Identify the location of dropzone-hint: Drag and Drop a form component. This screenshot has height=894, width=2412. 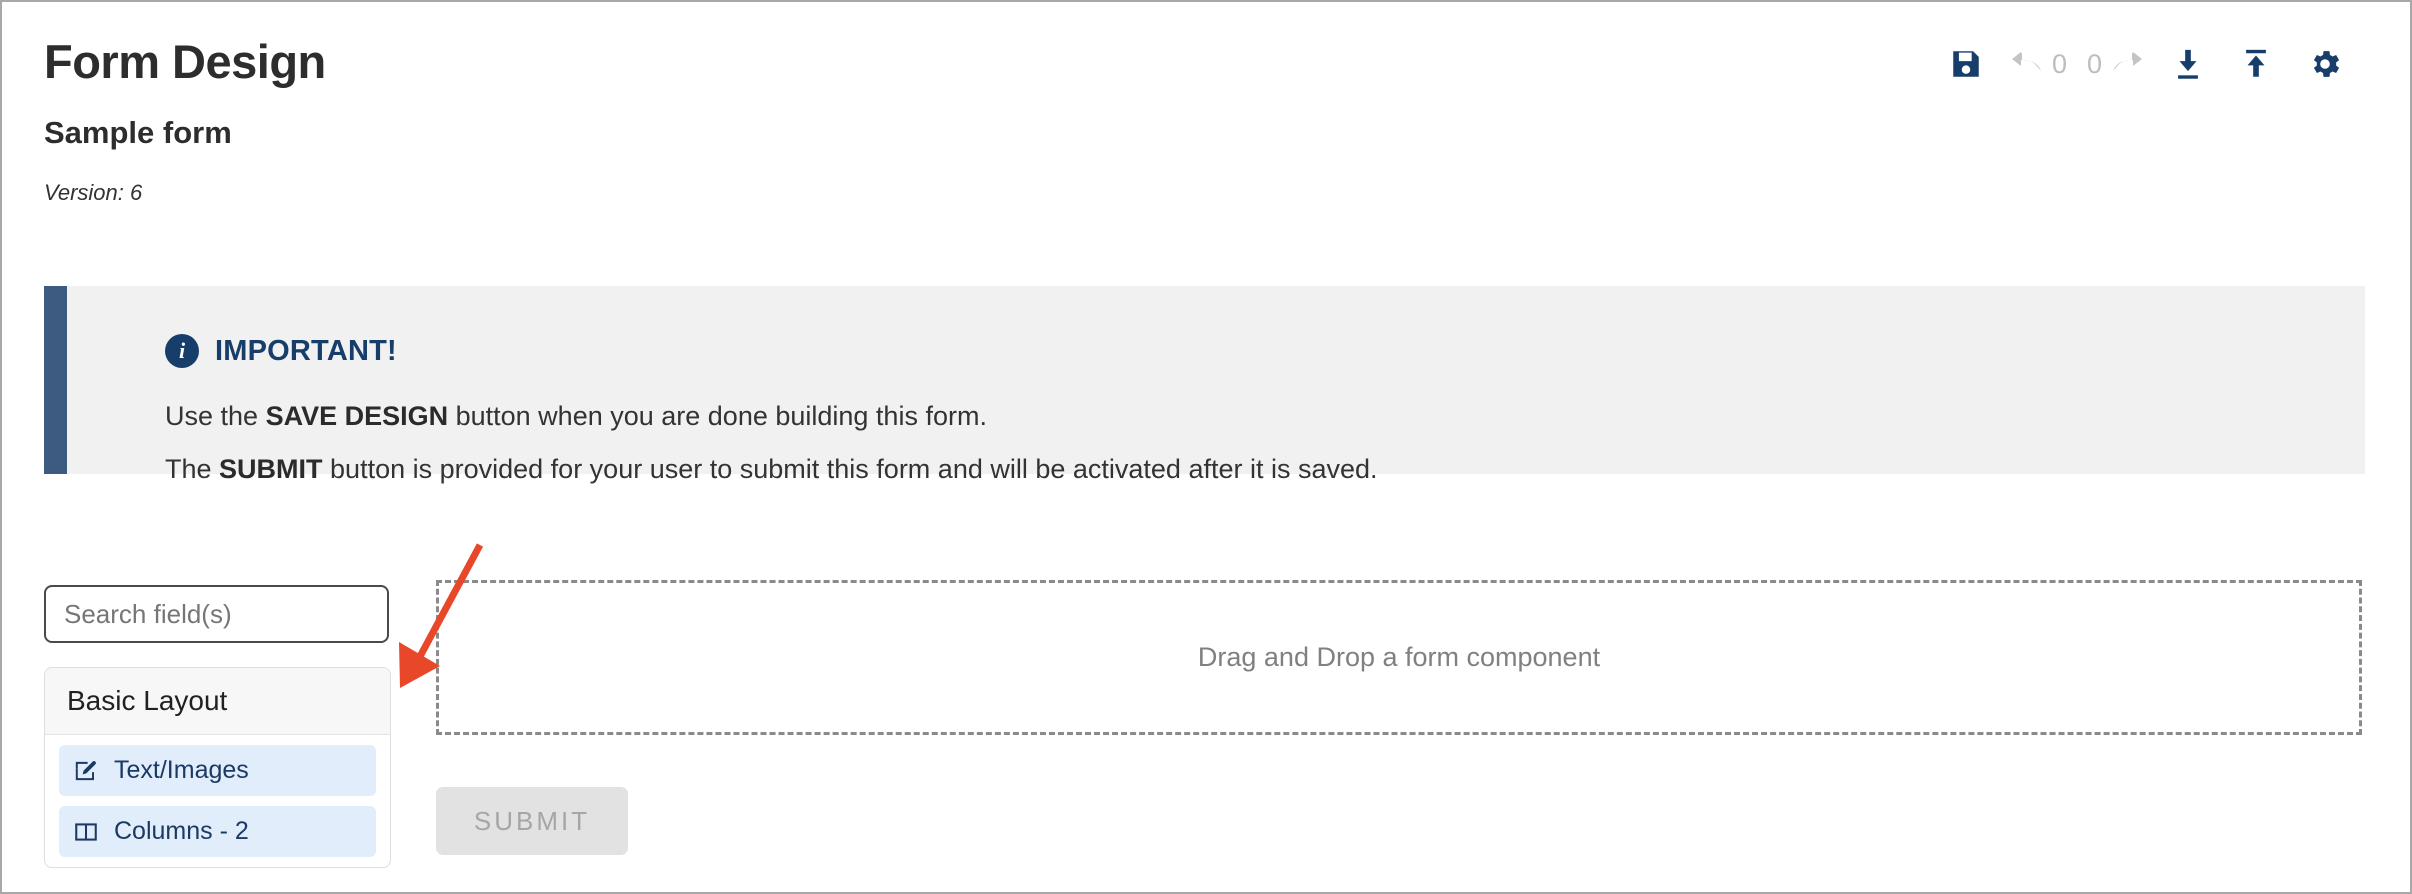
(1399, 657).